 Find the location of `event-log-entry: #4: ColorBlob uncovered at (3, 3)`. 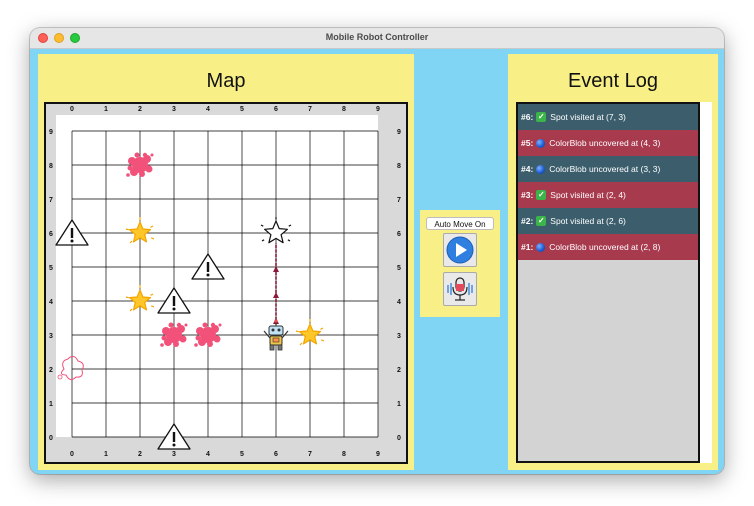

event-log-entry: #4: ColorBlob uncovered at (3, 3) is located at coordinates (608, 169).